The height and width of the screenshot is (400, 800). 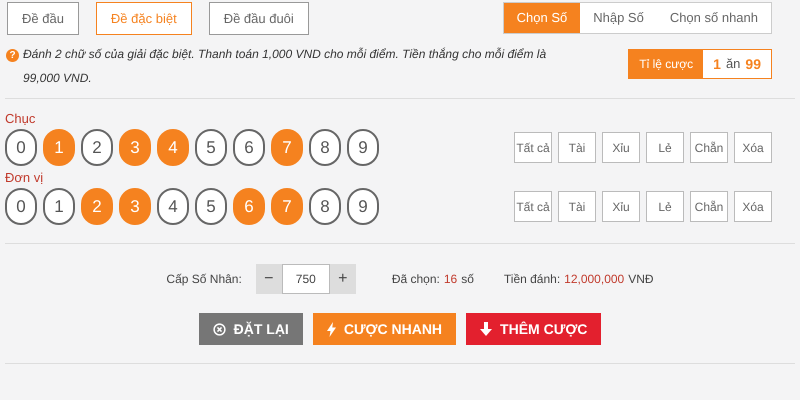 I want to click on multiplier-field: 750, so click(x=306, y=279).